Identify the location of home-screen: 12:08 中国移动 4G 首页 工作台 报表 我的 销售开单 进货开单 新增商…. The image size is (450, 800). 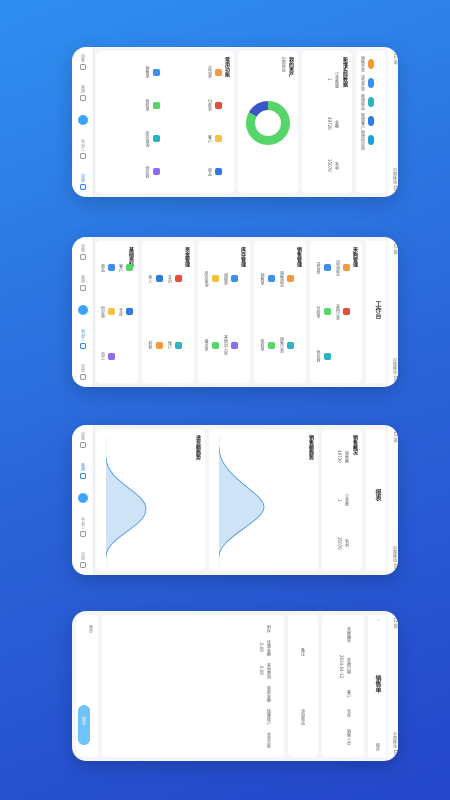
(235, 122).